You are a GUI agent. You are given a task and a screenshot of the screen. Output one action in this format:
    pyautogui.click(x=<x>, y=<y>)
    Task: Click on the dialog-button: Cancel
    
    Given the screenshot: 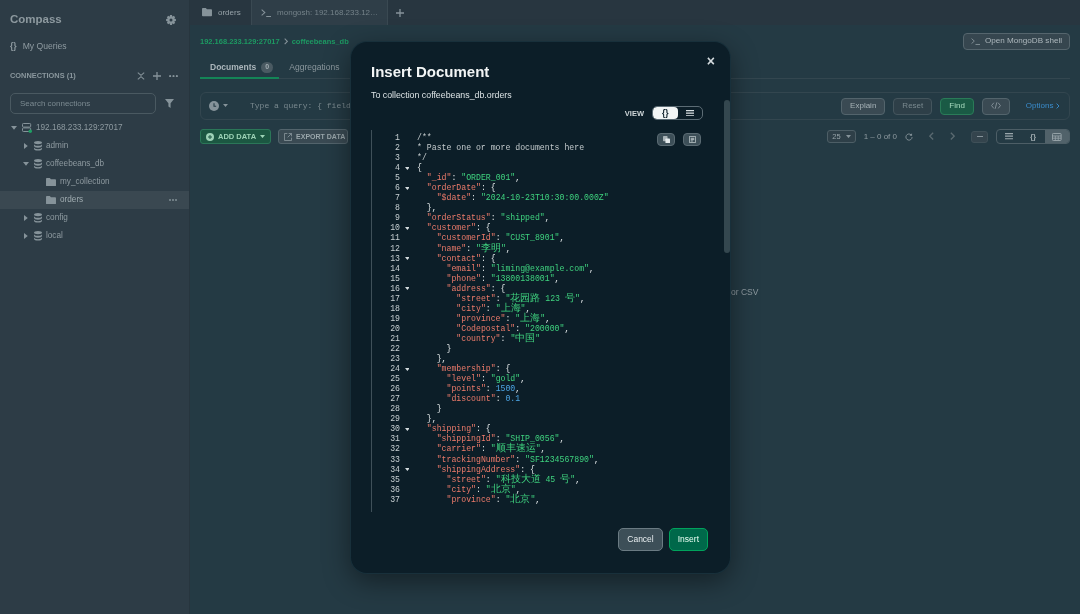 What is the action you would take?
    pyautogui.click(x=640, y=539)
    